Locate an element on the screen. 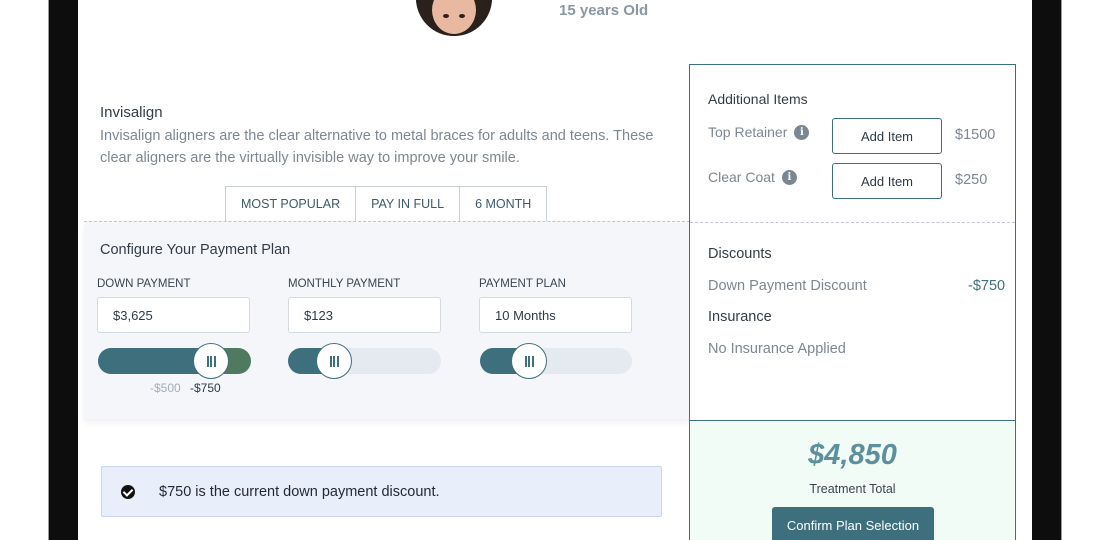 This screenshot has height=540, width=1110. patient-avatar is located at coordinates (454, 18).